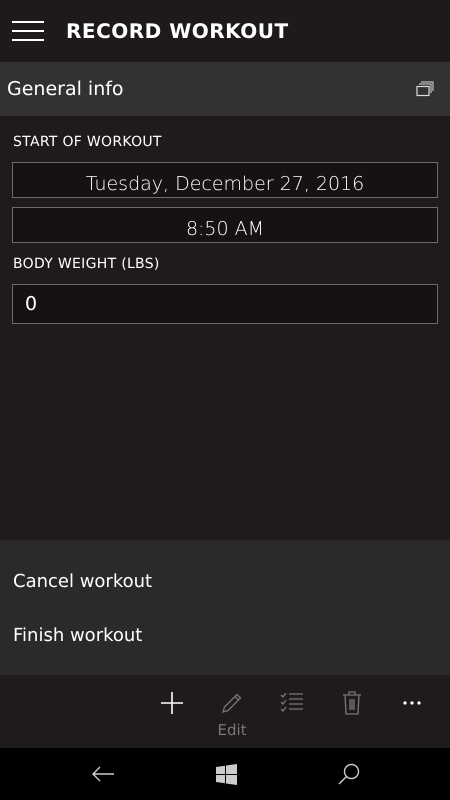  I want to click on menu-button, so click(28, 31).